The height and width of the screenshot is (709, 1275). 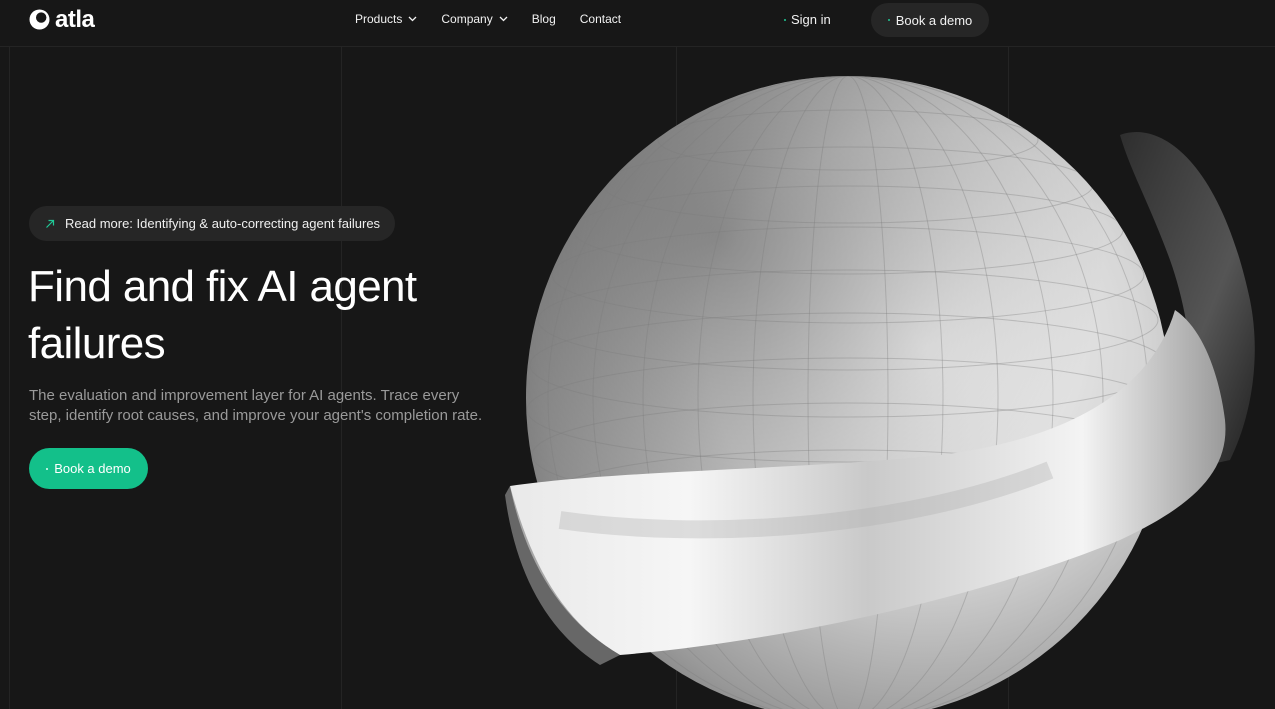 What do you see at coordinates (263, 315) in the screenshot?
I see `hero-title: Find and fix AI agent failures` at bounding box center [263, 315].